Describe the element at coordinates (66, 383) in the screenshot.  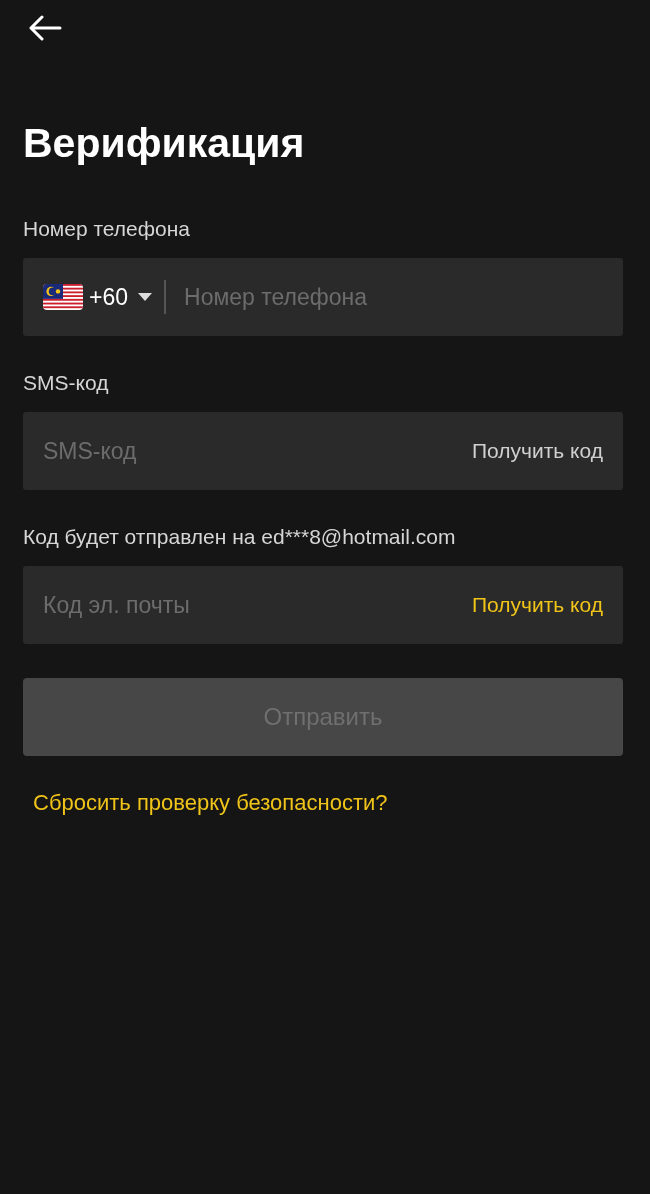
I see `field-label: SMS-код` at that location.